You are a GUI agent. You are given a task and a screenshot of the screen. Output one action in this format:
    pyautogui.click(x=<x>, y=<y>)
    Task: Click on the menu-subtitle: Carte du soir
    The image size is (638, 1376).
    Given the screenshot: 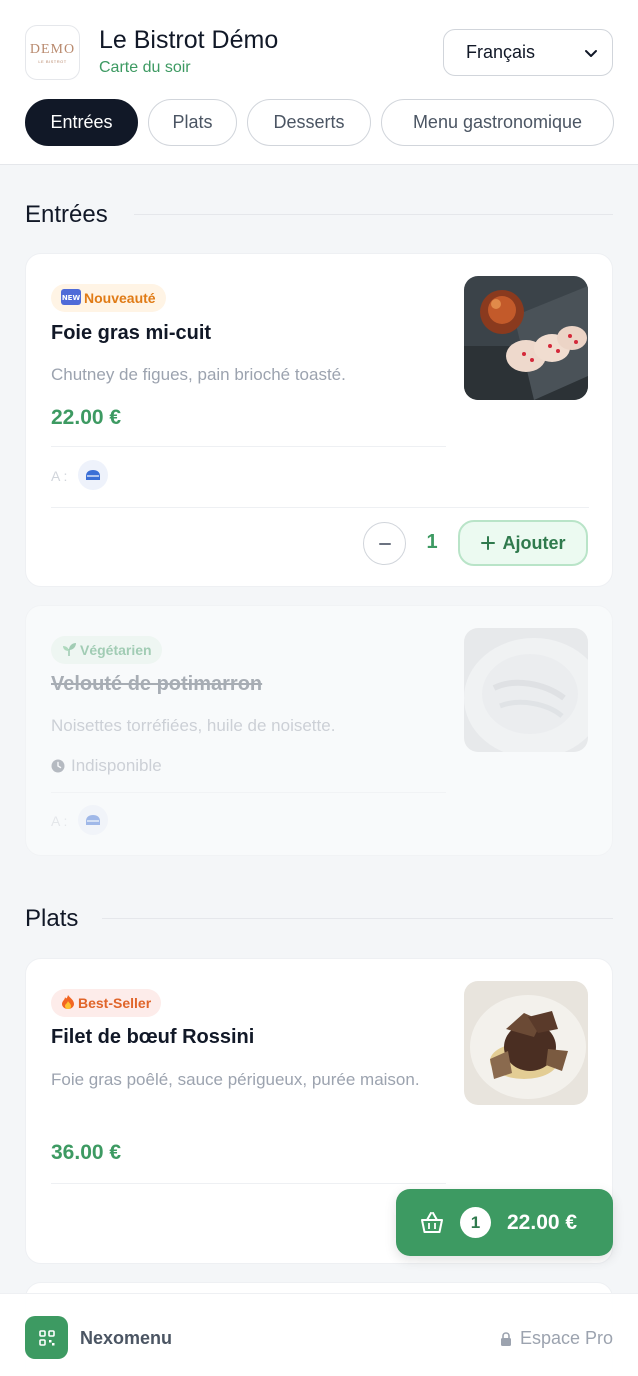 What is the action you would take?
    pyautogui.click(x=145, y=67)
    